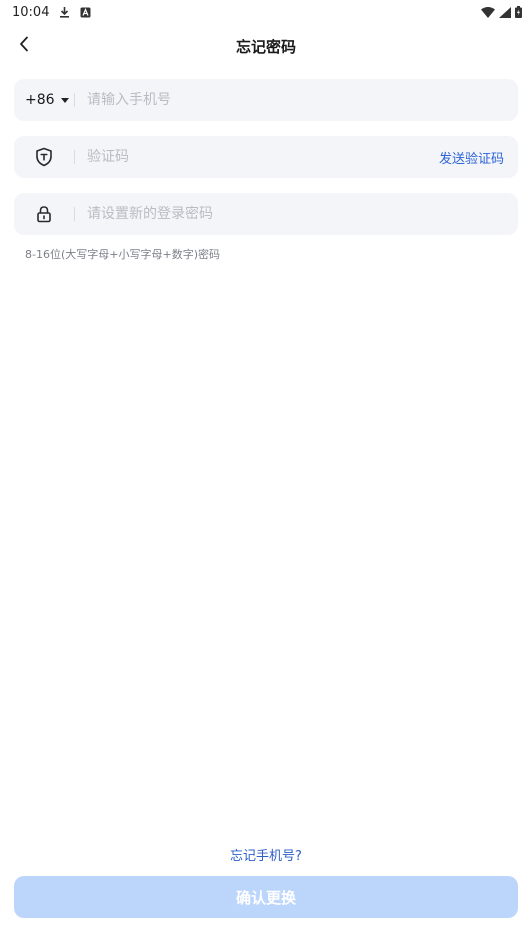  Describe the element at coordinates (266, 854) in the screenshot. I see `forgot-phone-link: 忘记手机号?` at that location.